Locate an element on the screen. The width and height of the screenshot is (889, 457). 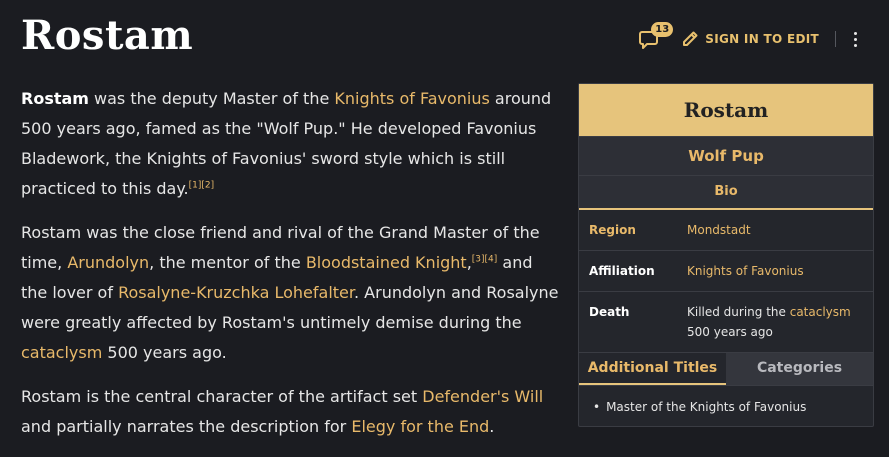
sign-in-to-edit-button: SIGN IN TO EDIT is located at coordinates (750, 39).